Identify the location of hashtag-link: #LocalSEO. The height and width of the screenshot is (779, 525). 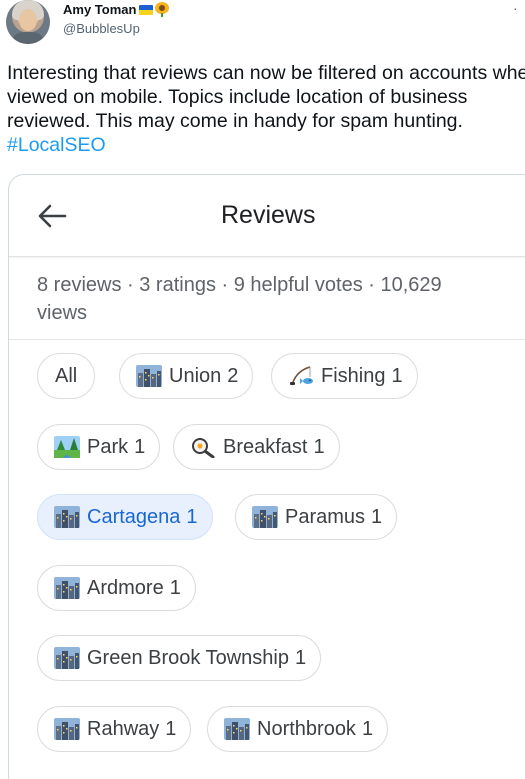
(56, 145).